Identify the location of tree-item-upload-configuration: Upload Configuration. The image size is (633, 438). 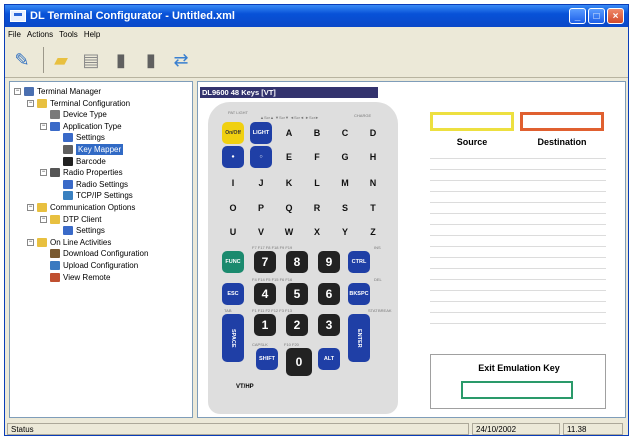
(89, 265).